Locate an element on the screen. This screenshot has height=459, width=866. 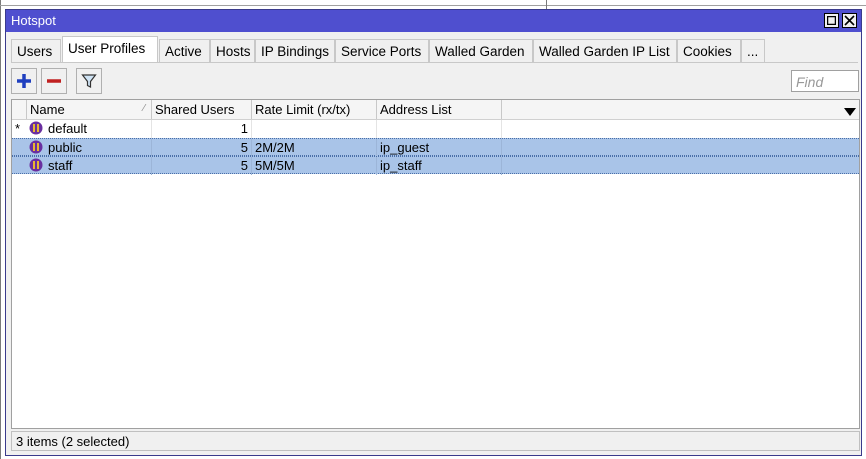
close-button is located at coordinates (849, 20).